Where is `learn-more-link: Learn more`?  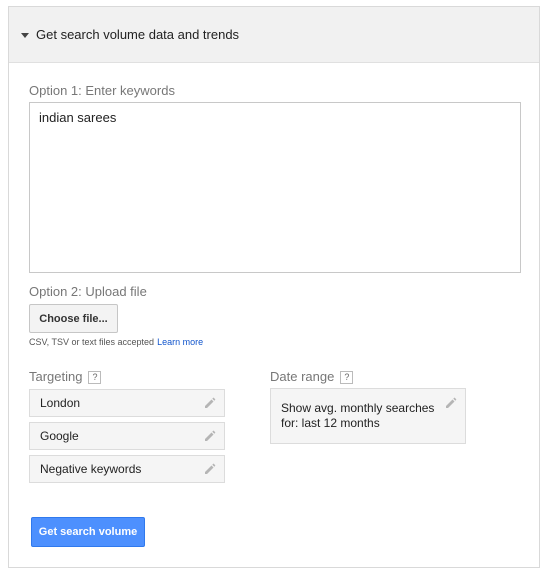 learn-more-link: Learn more is located at coordinates (180, 342).